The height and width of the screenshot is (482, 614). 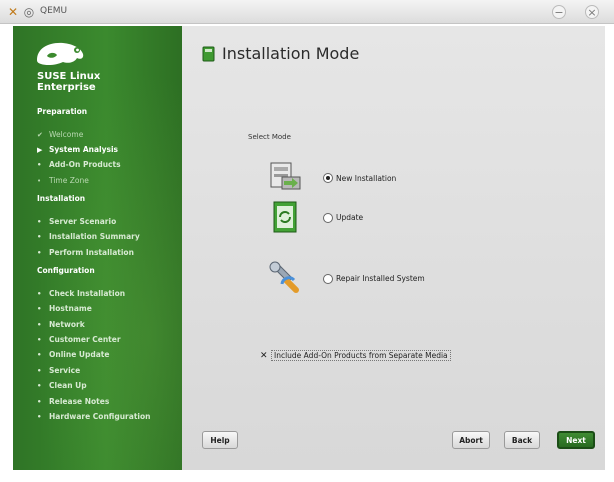 I want to click on addon-checkbox: ✕, so click(x=265, y=356).